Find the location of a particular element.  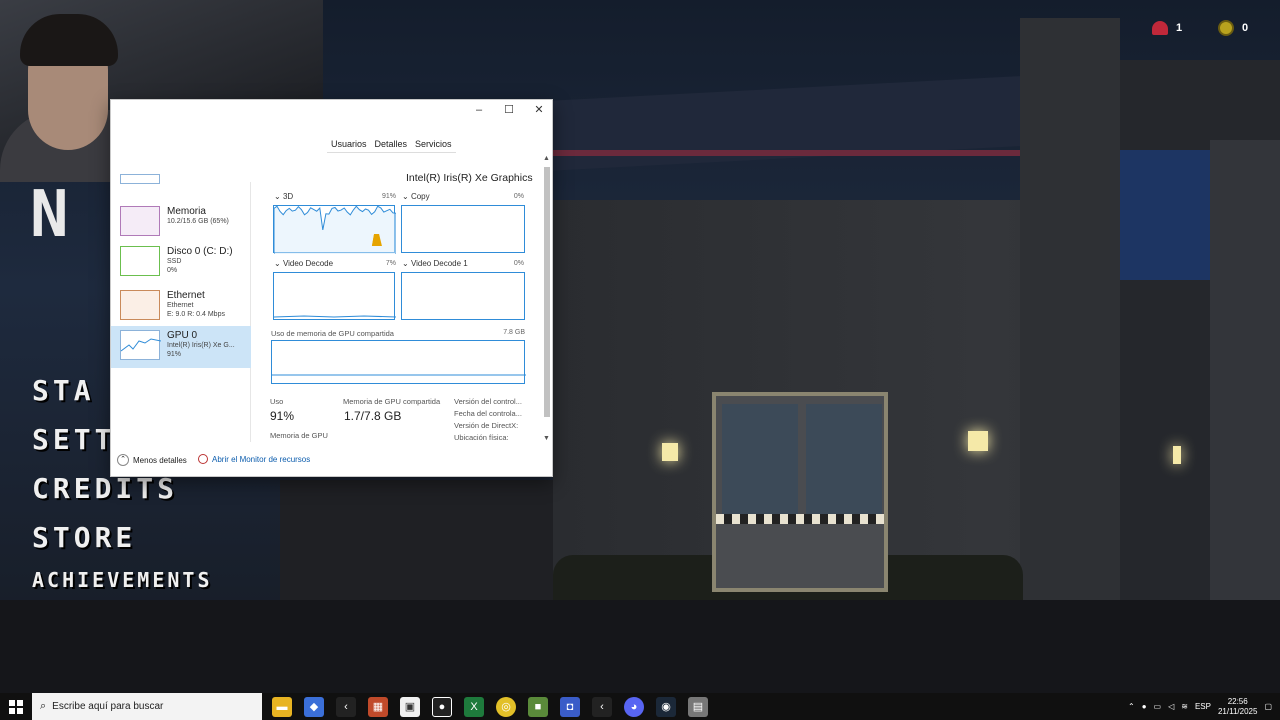

shadow-area is located at coordinates (416, 540).